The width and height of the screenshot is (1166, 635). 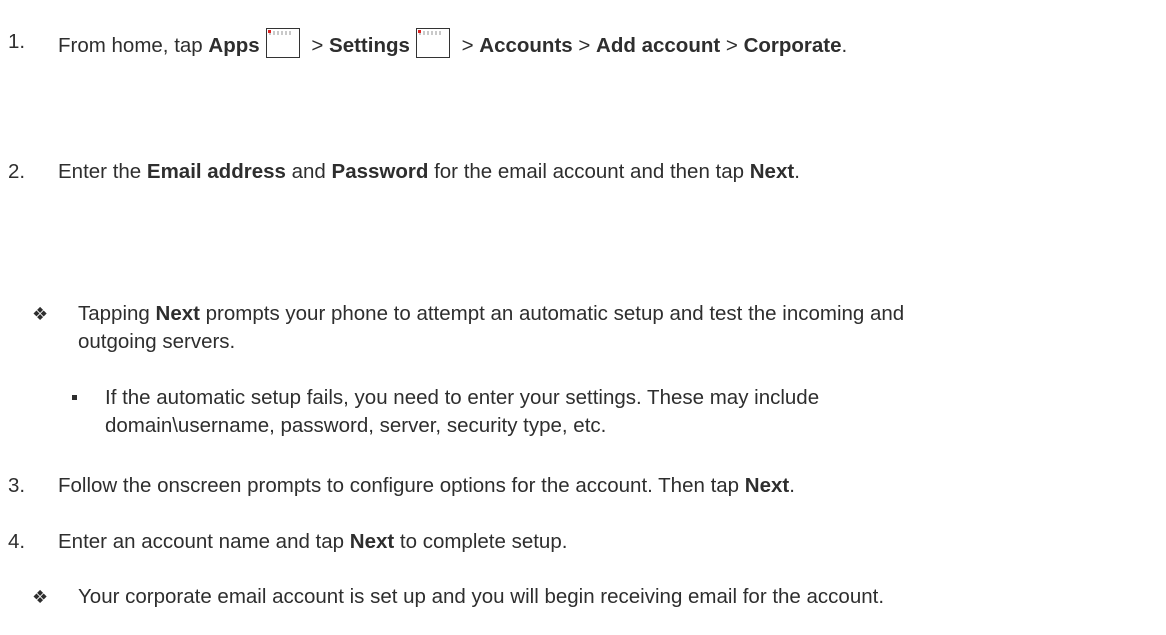 What do you see at coordinates (17, 41) in the screenshot?
I see `step-number: 1.` at bounding box center [17, 41].